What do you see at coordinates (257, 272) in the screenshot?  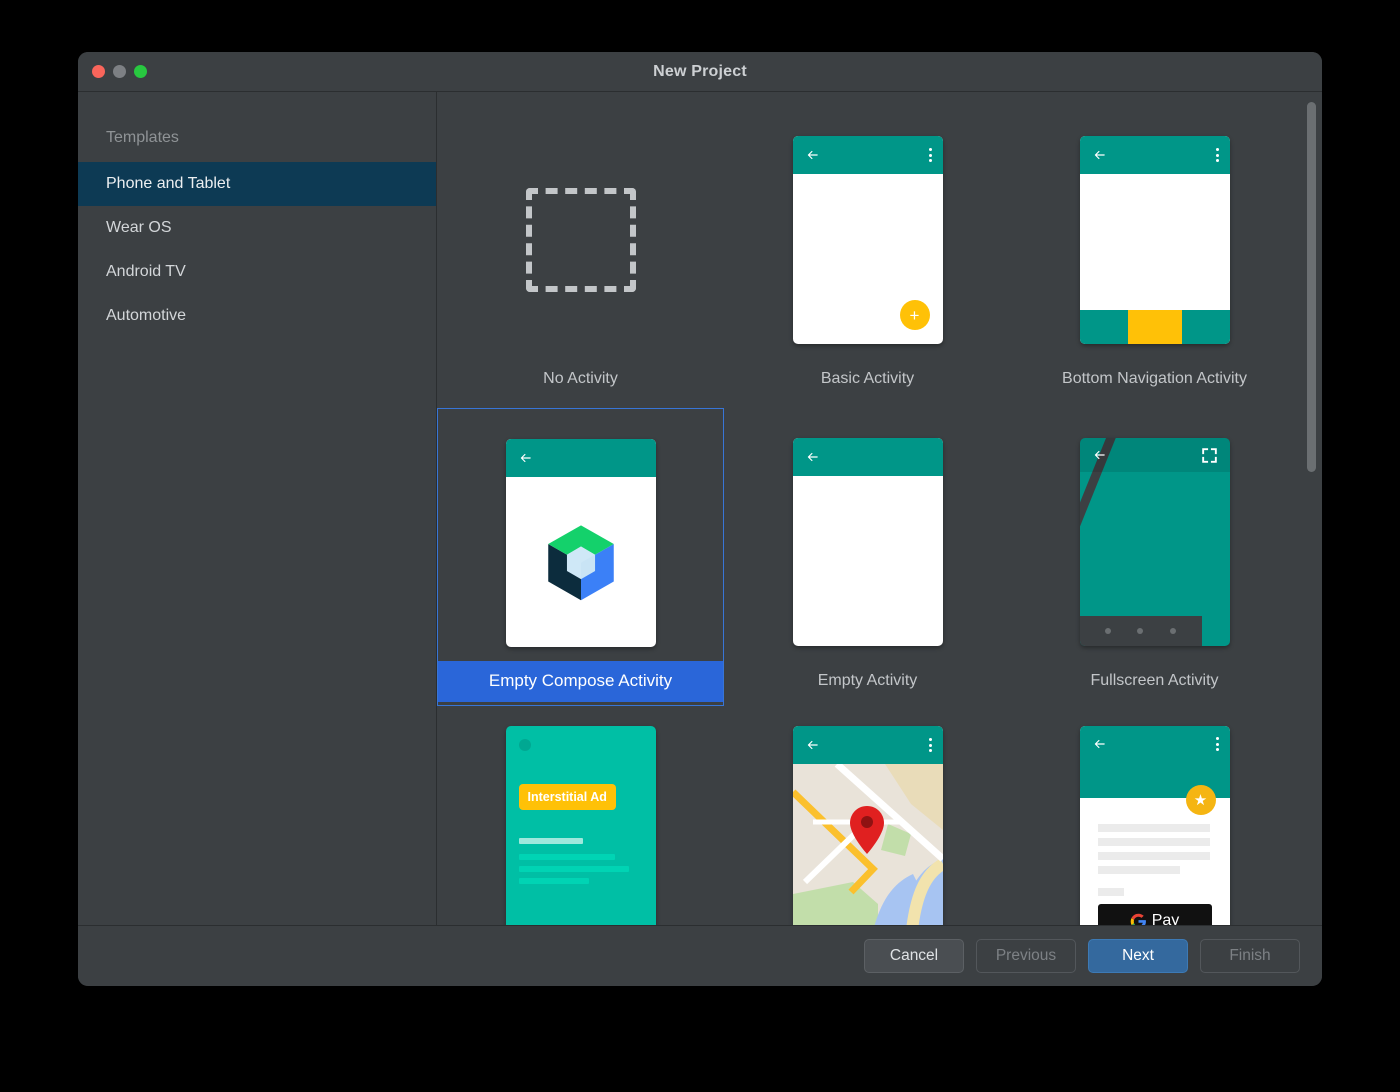 I see `sidebar-item-android-tv: Android TV` at bounding box center [257, 272].